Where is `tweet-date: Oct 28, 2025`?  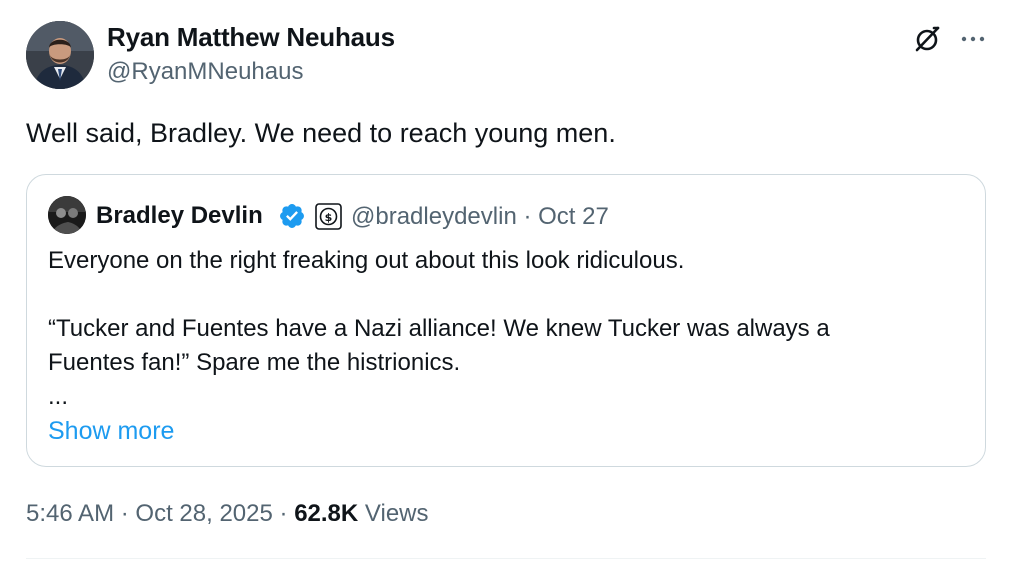 tweet-date: Oct 28, 2025 is located at coordinates (203, 513).